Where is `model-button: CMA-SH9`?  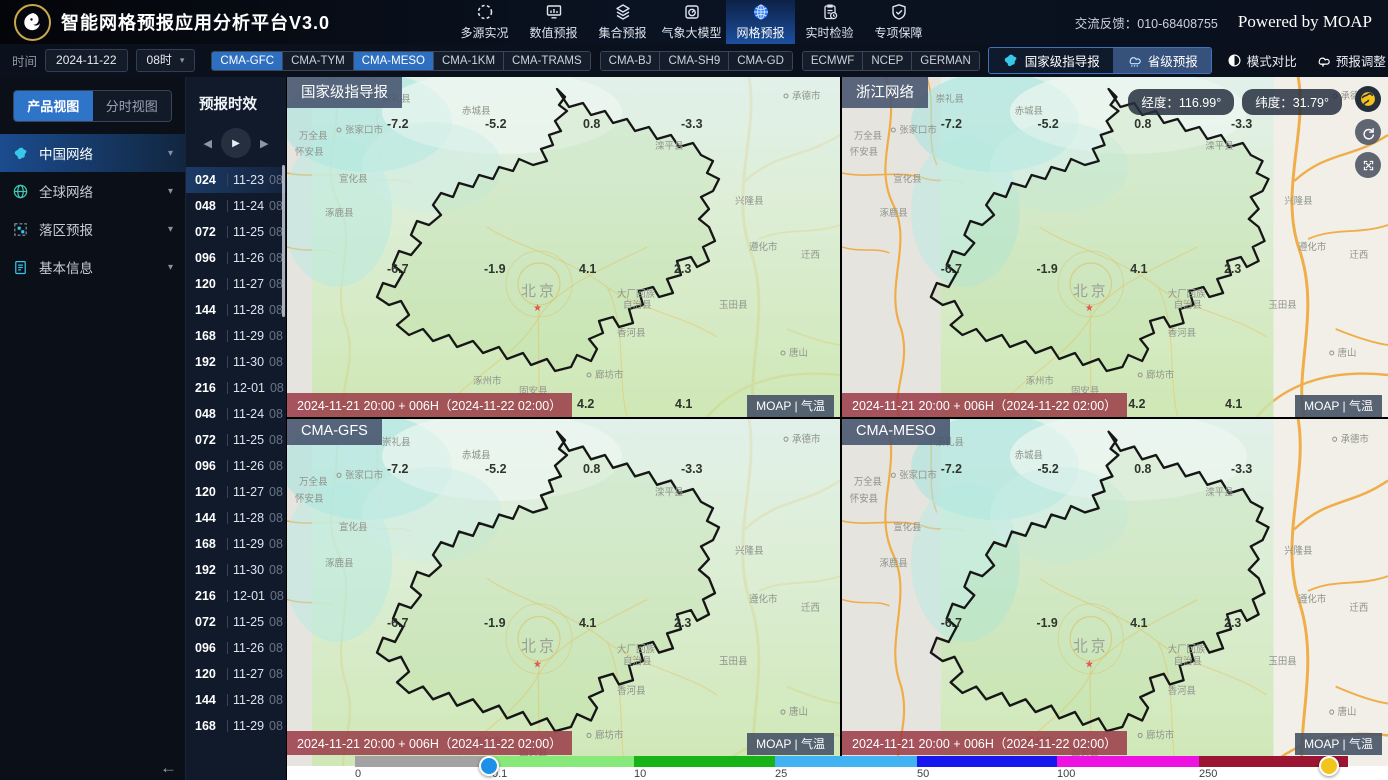 model-button: CMA-SH9 is located at coordinates (695, 60).